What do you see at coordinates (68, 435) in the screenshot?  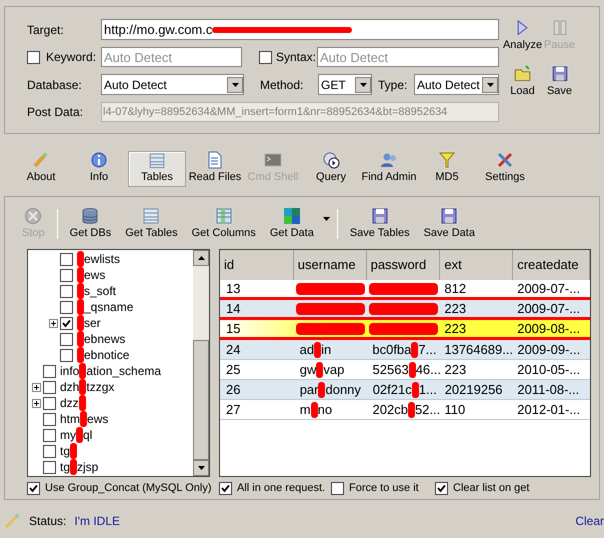 I see `tree-item-label: my` at bounding box center [68, 435].